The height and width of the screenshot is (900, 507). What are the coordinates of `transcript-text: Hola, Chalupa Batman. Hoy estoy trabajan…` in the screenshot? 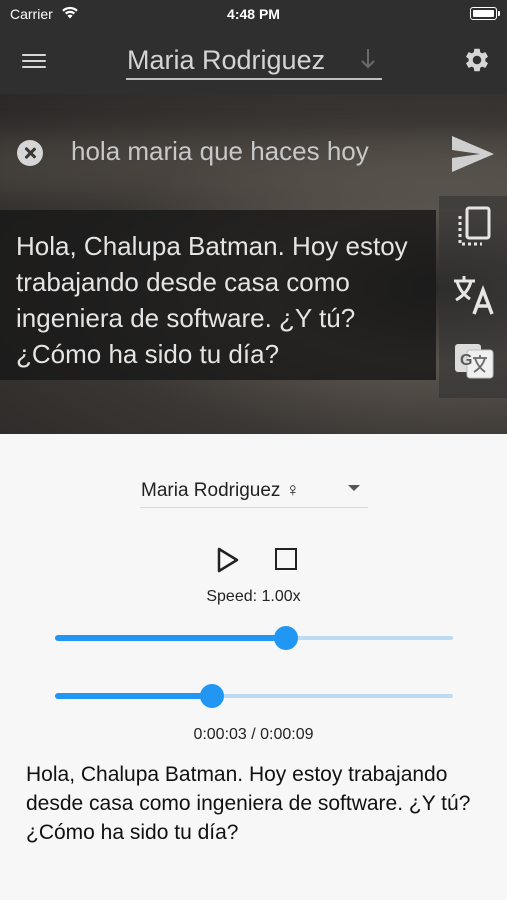 It's located at (248, 803).